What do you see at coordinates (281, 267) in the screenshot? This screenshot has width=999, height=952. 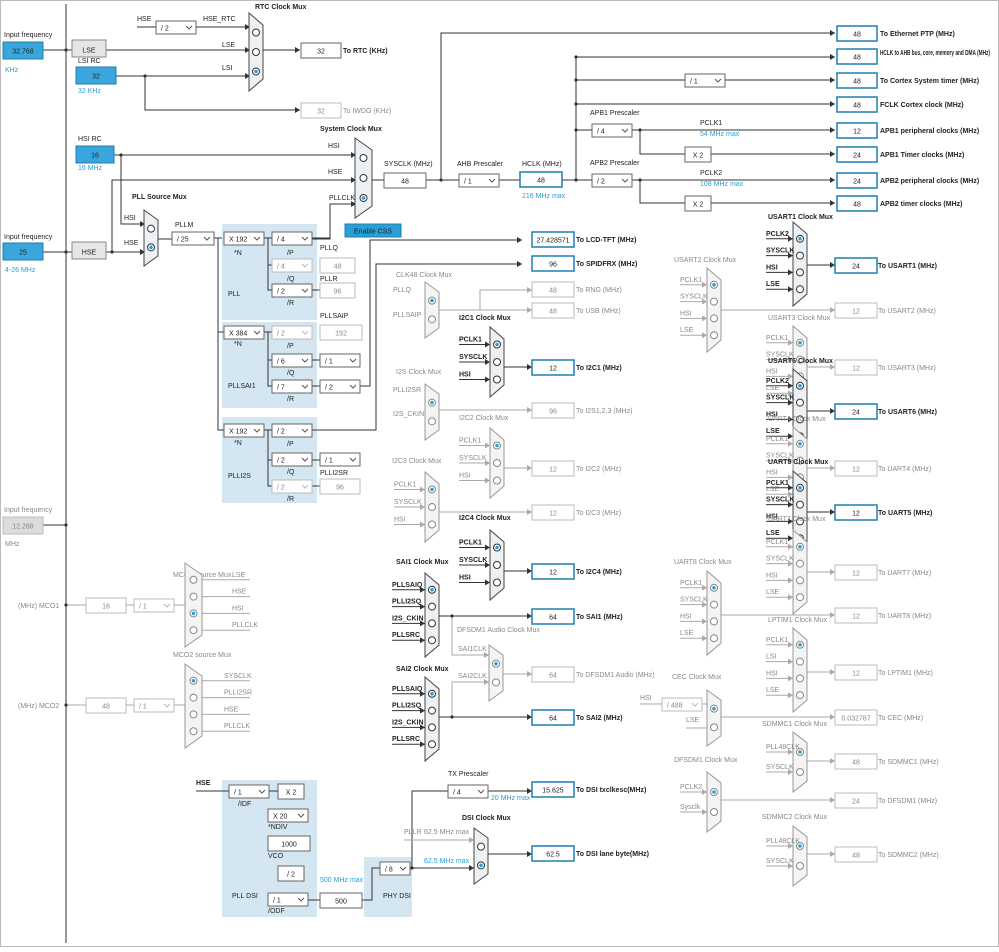 I see `pll-q-divider-value: / 4` at bounding box center [281, 267].